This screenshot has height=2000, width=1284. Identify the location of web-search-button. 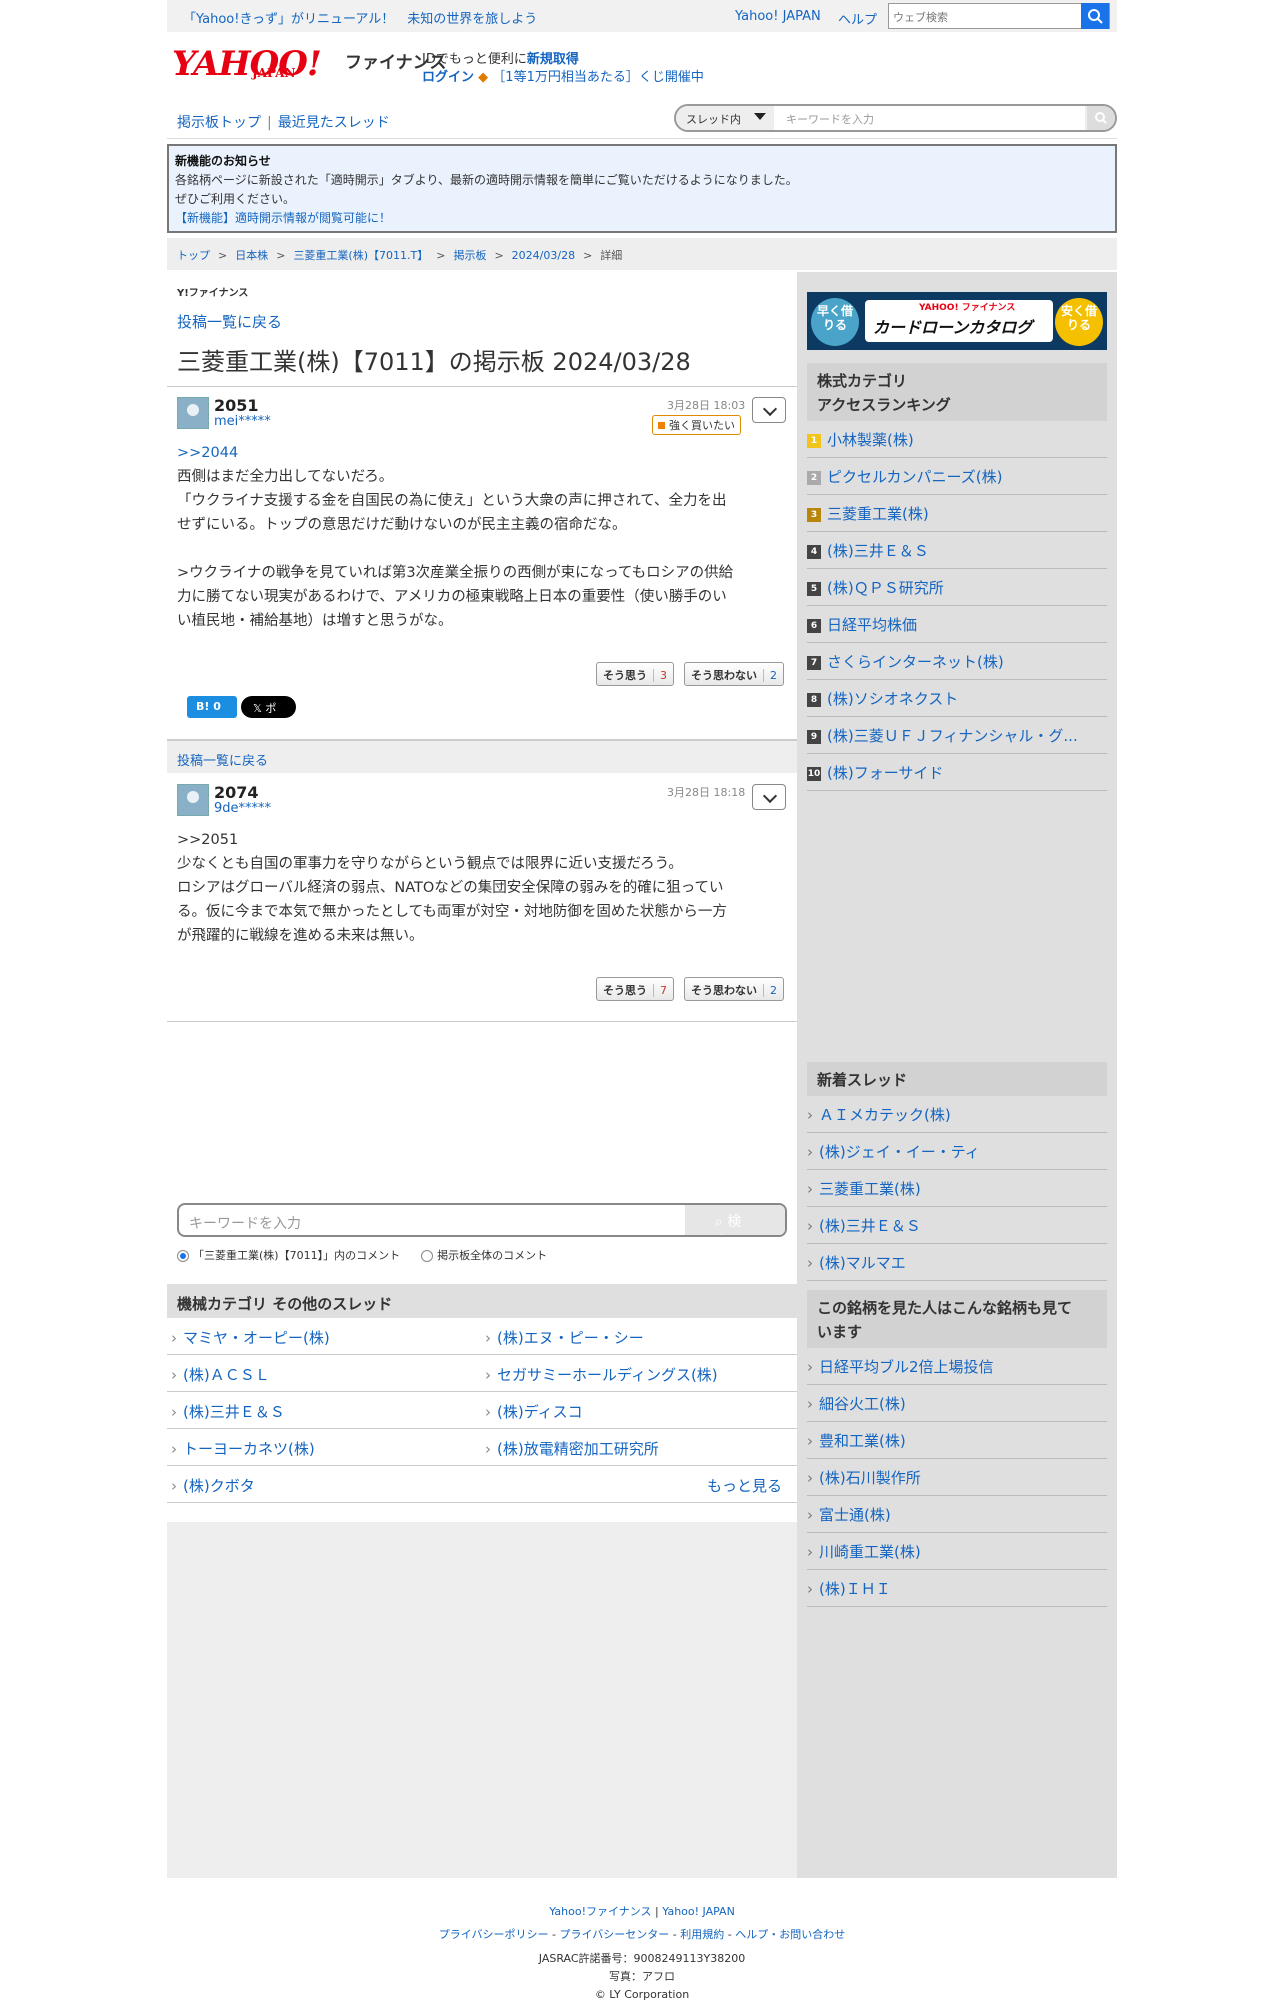
(1095, 16).